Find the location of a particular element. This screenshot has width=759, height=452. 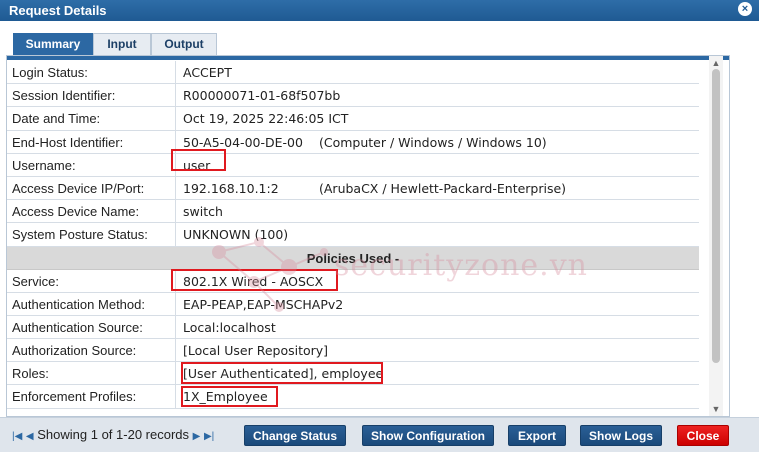

panel-accent-bar is located at coordinates (368, 58).